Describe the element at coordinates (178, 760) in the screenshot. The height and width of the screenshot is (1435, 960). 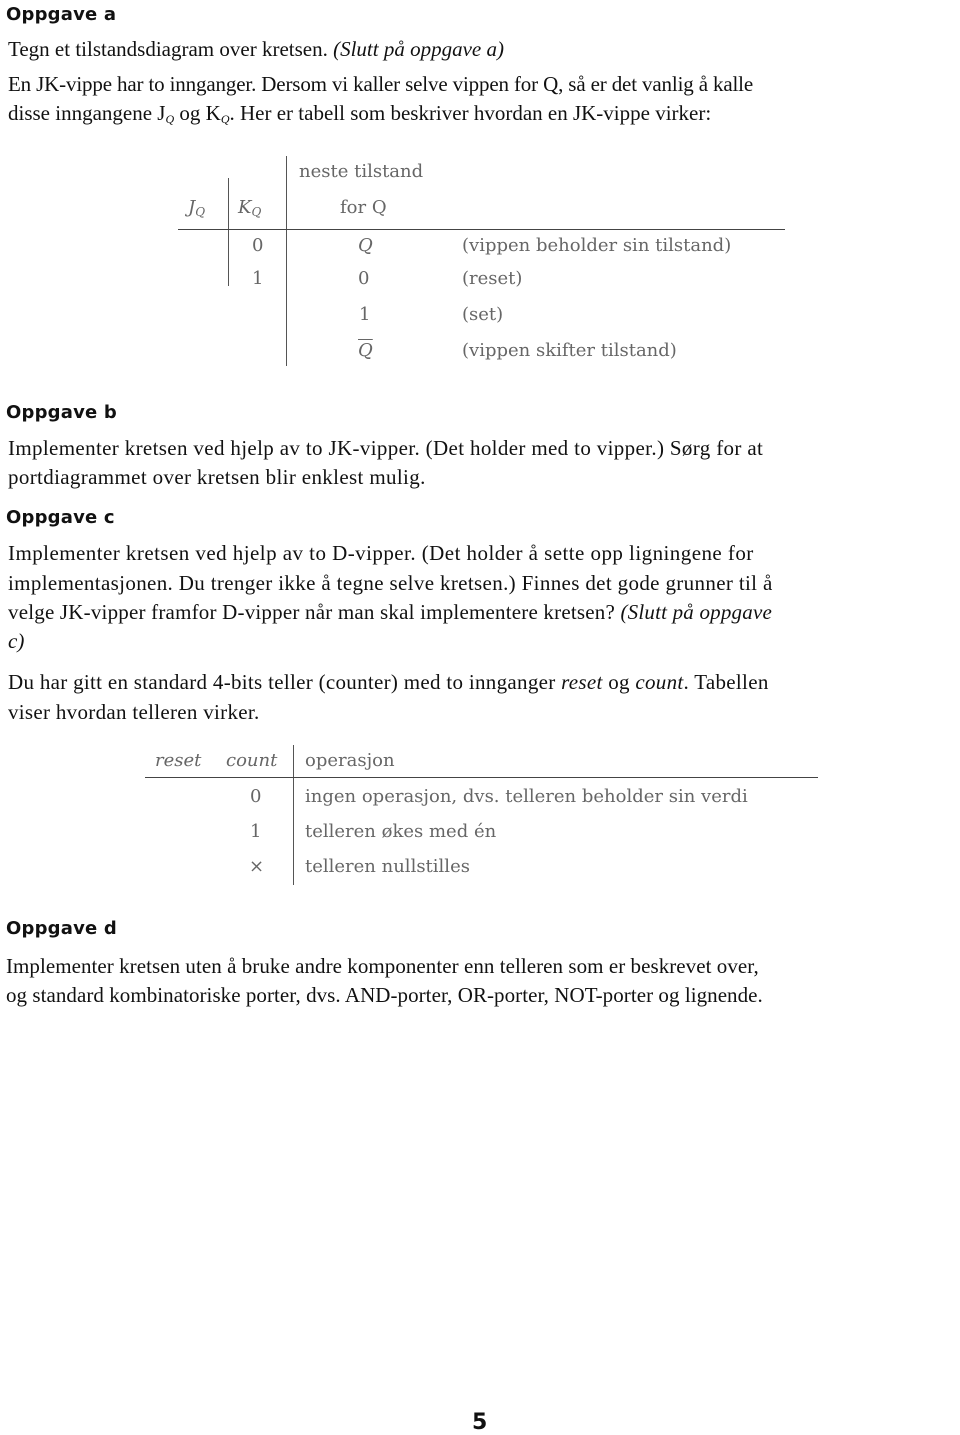
I see `counter-header-reset: reset` at that location.